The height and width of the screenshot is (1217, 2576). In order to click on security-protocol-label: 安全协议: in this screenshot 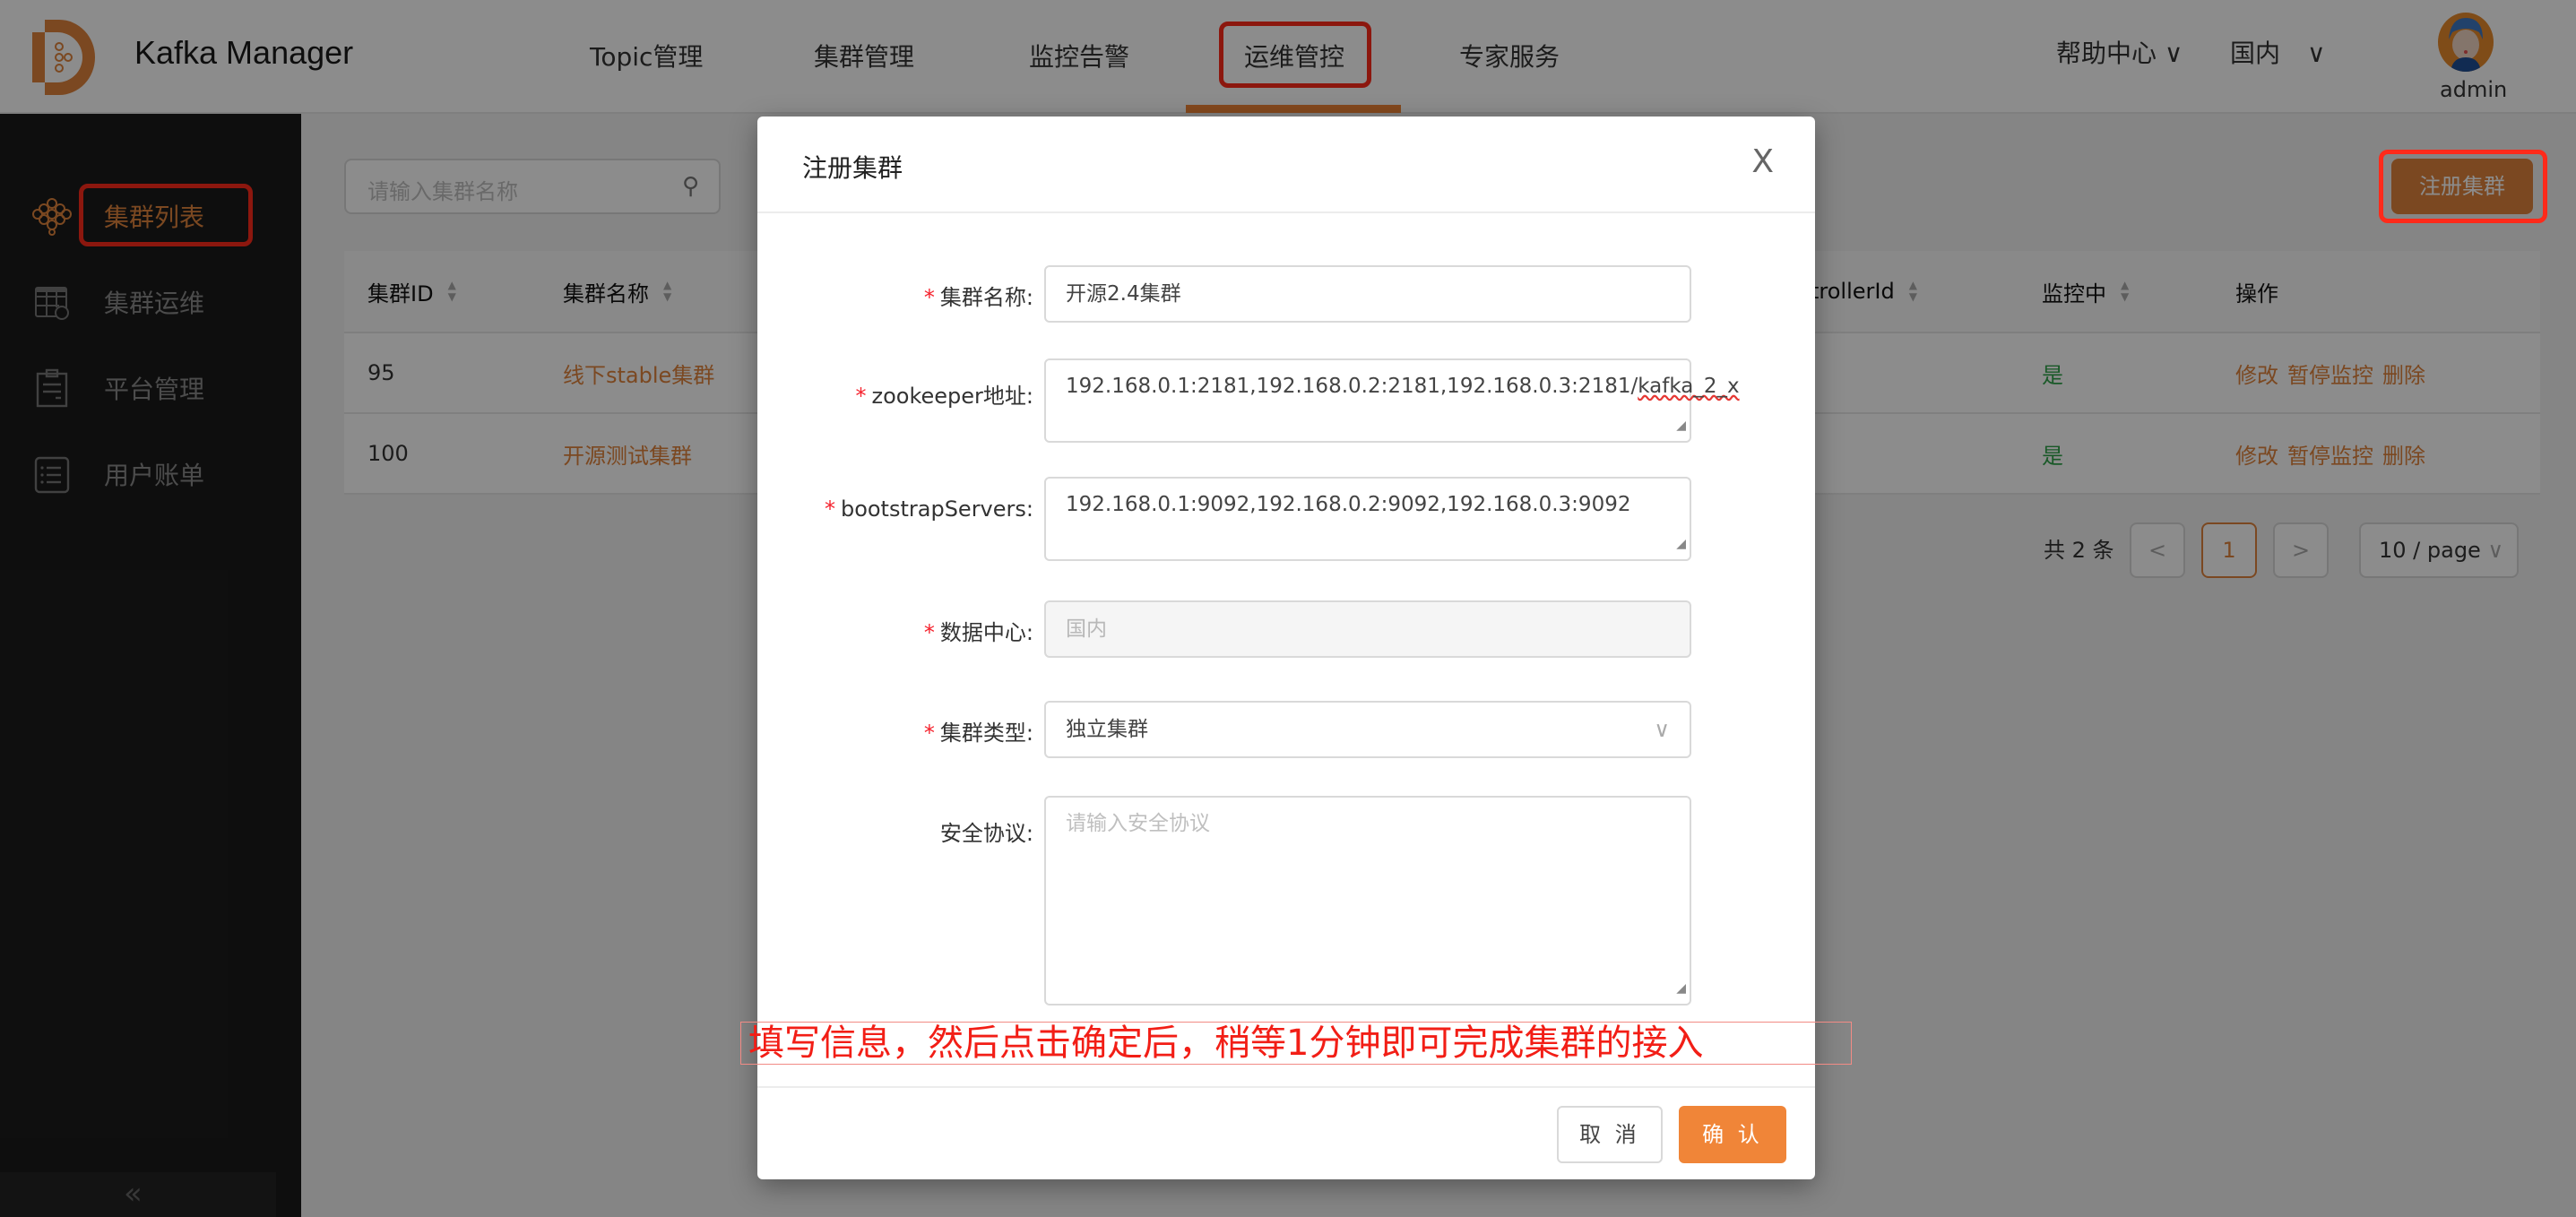, I will do `click(986, 833)`.